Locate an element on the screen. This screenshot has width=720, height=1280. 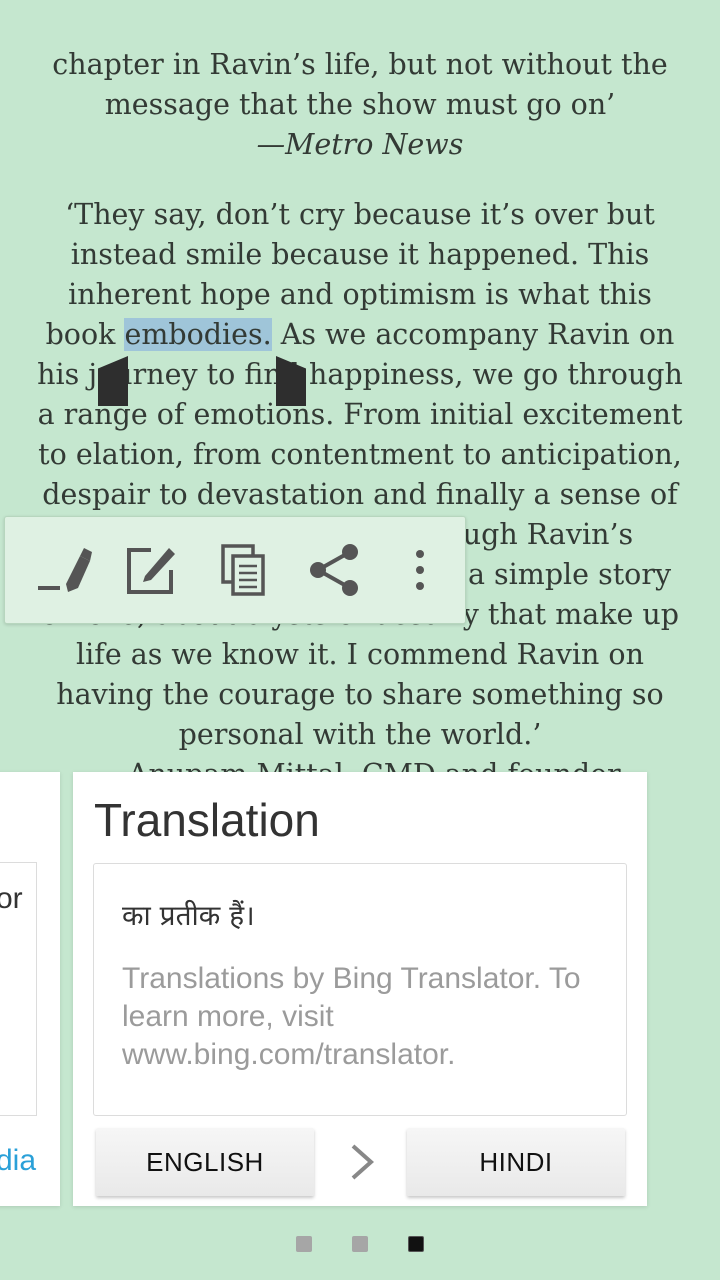
note-edit-icon is located at coordinates (150, 570).